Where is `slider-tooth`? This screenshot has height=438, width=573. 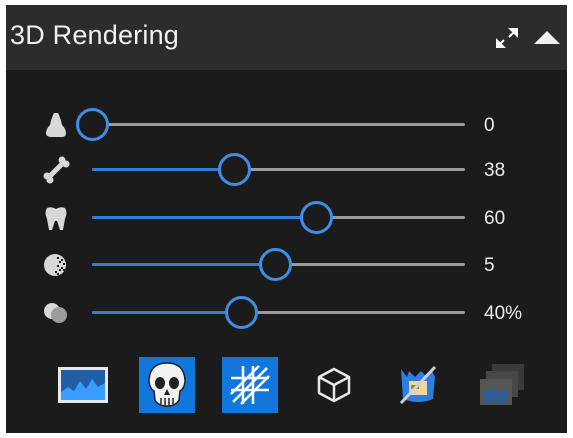 slider-tooth is located at coordinates (278, 218).